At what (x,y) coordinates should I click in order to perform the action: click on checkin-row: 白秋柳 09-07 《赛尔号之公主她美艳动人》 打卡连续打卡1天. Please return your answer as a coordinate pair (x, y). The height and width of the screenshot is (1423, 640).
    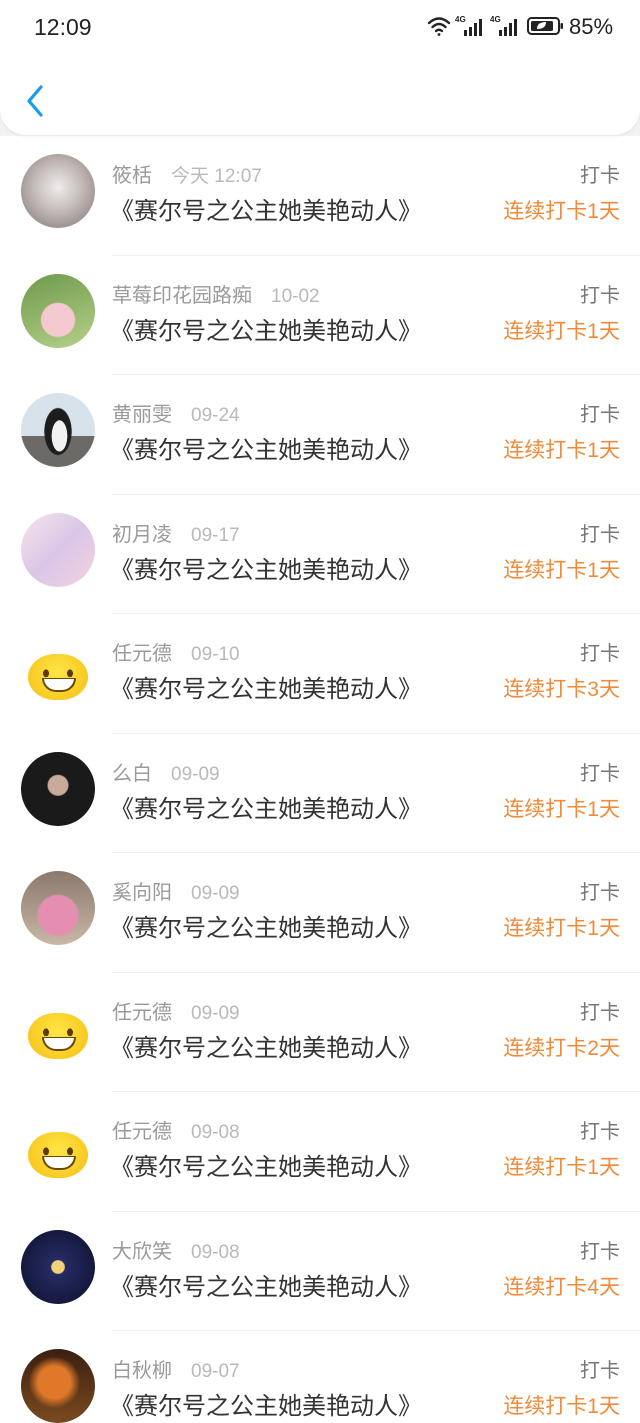
    Looking at the image, I should click on (320, 1377).